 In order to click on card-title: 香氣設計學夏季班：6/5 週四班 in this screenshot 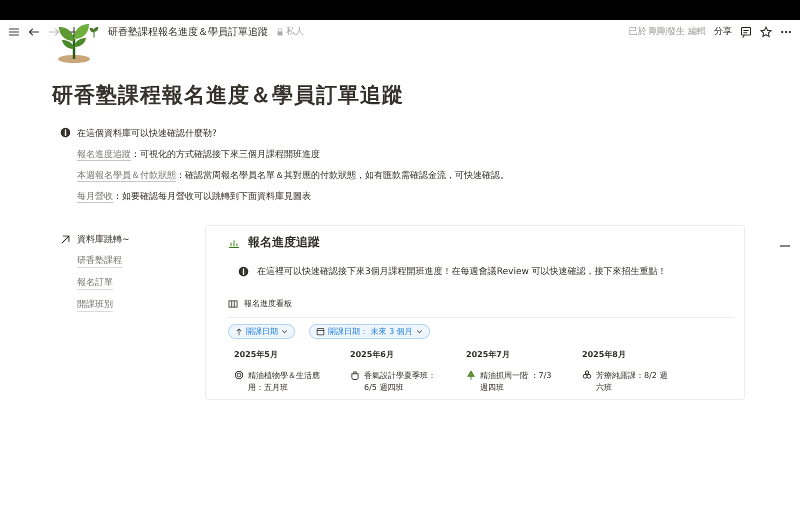, I will do `click(402, 382)`.